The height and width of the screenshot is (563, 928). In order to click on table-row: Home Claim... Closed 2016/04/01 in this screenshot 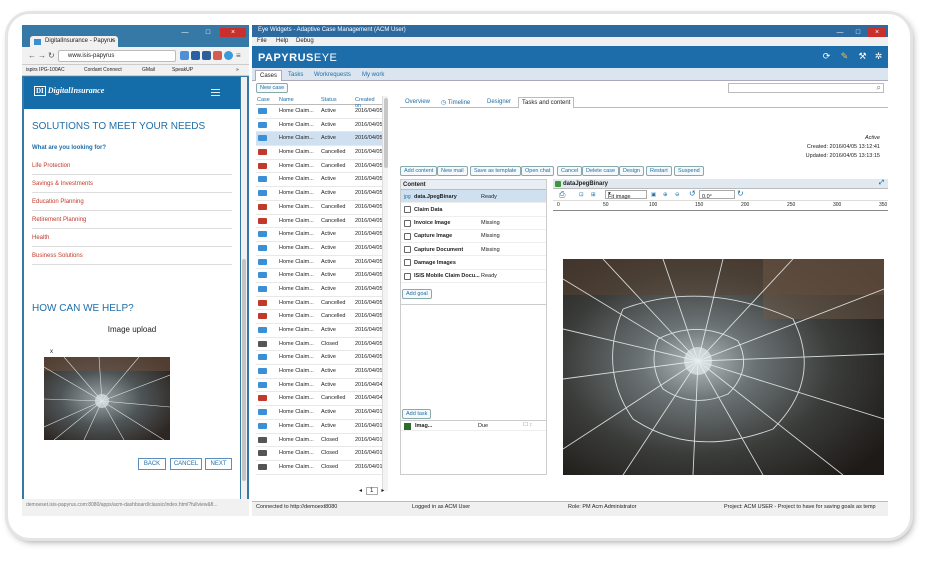, I will do `click(319, 441)`.